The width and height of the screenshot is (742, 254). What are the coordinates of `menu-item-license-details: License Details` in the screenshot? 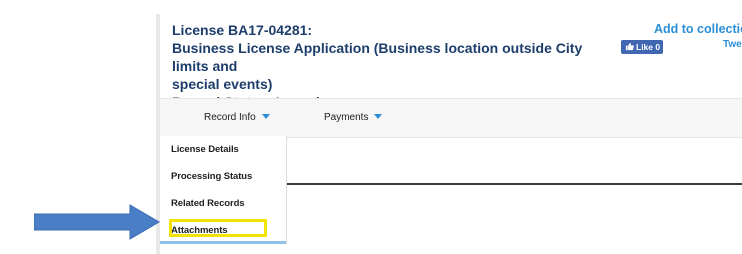 It's located at (205, 149).